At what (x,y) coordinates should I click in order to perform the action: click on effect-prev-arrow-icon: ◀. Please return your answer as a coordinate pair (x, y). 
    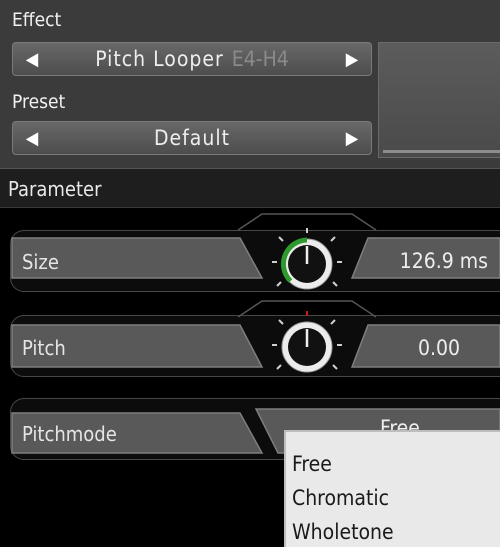
    Looking at the image, I should click on (32, 59).